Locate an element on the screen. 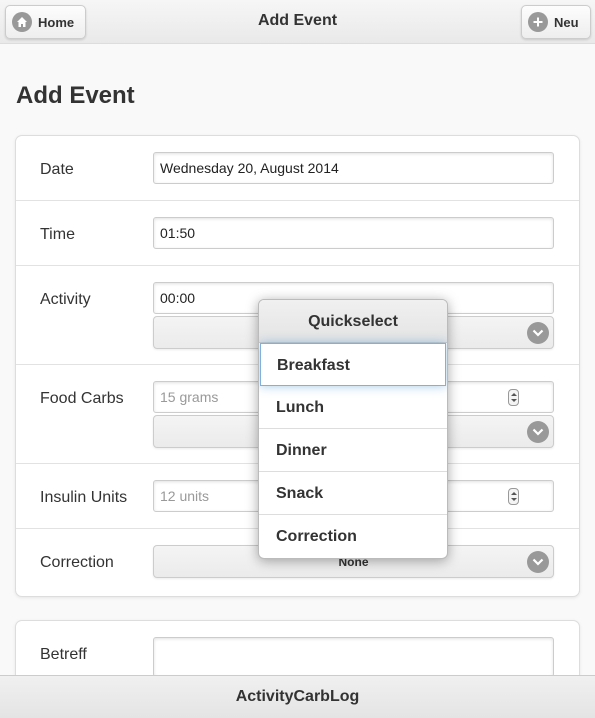  date-row: Date Wednesday 20, August 2014 is located at coordinates (297, 168).